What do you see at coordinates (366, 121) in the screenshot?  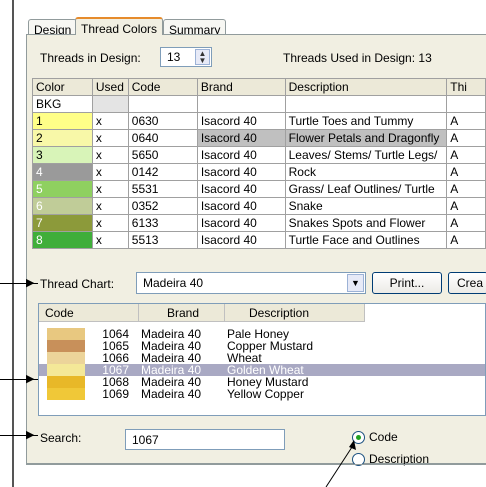 I see `description-cell: Turtle Toes and Tummy` at bounding box center [366, 121].